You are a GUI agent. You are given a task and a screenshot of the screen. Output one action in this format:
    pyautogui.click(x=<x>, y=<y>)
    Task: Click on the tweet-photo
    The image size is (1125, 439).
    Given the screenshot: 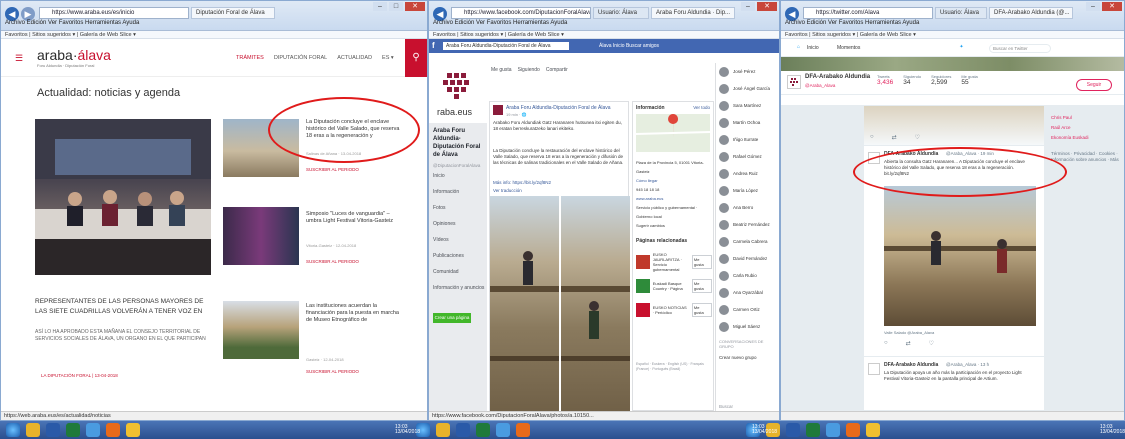 What is the action you would take?
    pyautogui.click(x=960, y=256)
    